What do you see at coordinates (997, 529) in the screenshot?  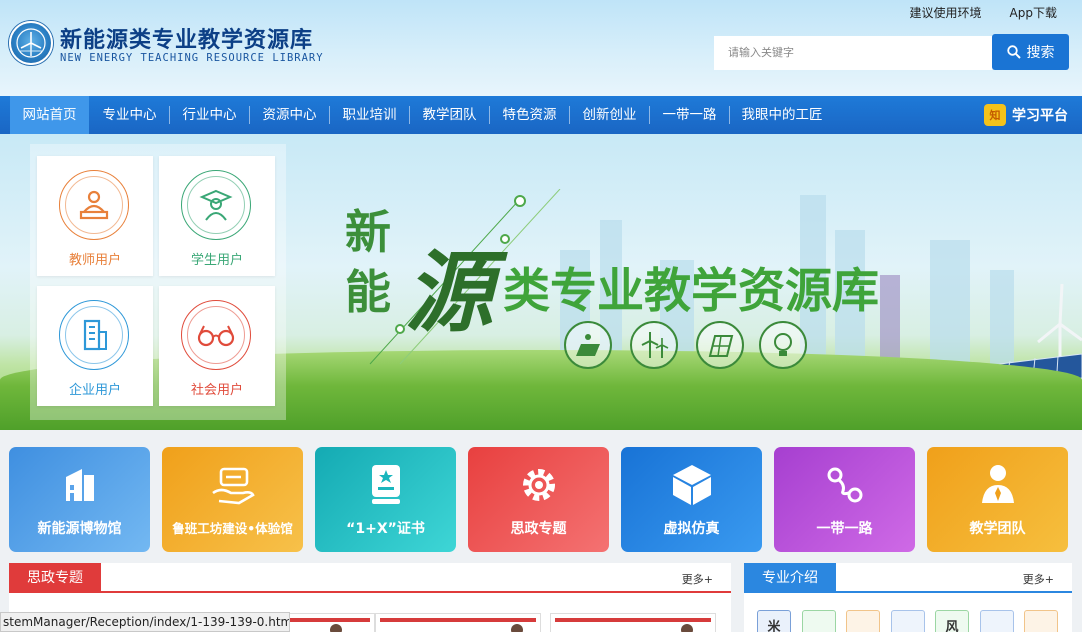 I see `tile-label: 教学团队` at bounding box center [997, 529].